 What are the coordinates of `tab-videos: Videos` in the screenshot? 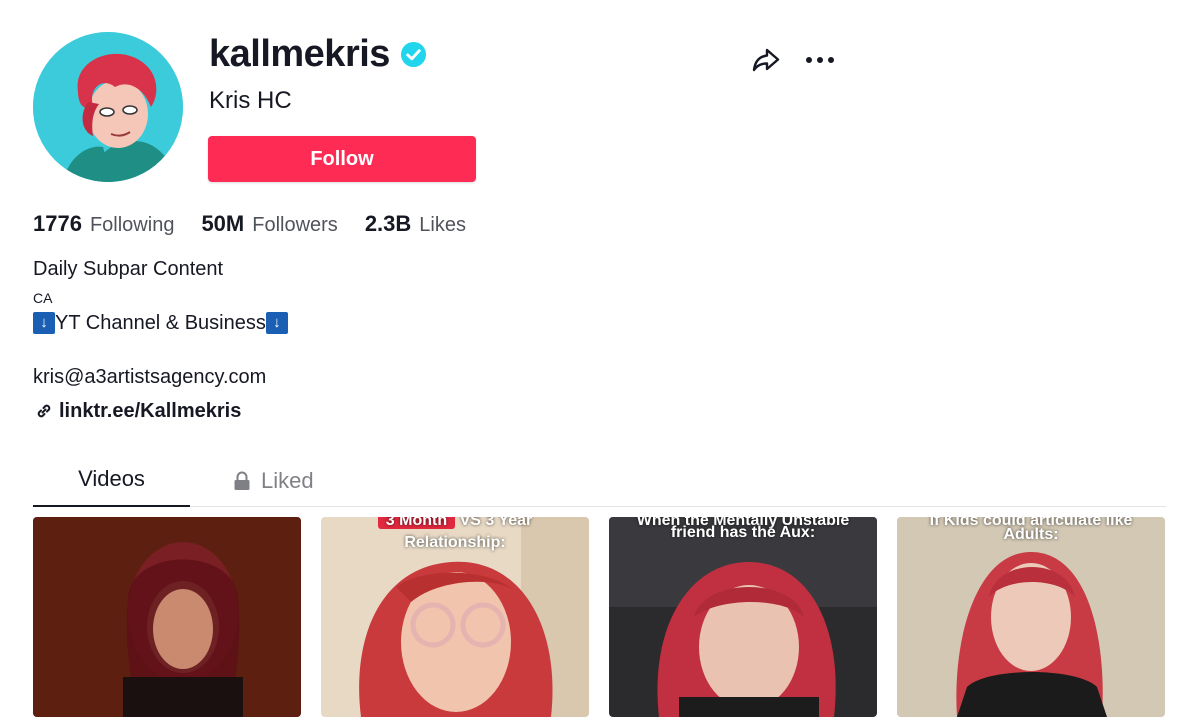 It's located at (111, 481).